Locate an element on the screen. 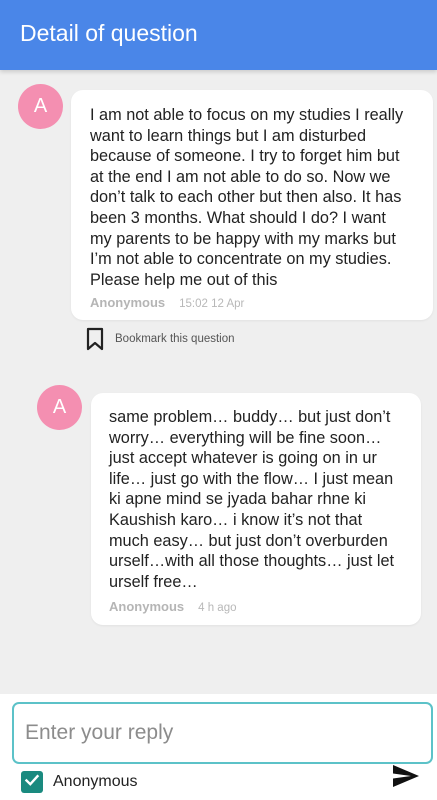 Image resolution: width=437 pixels, height=800 pixels. question-author: Anonymous is located at coordinates (128, 302).